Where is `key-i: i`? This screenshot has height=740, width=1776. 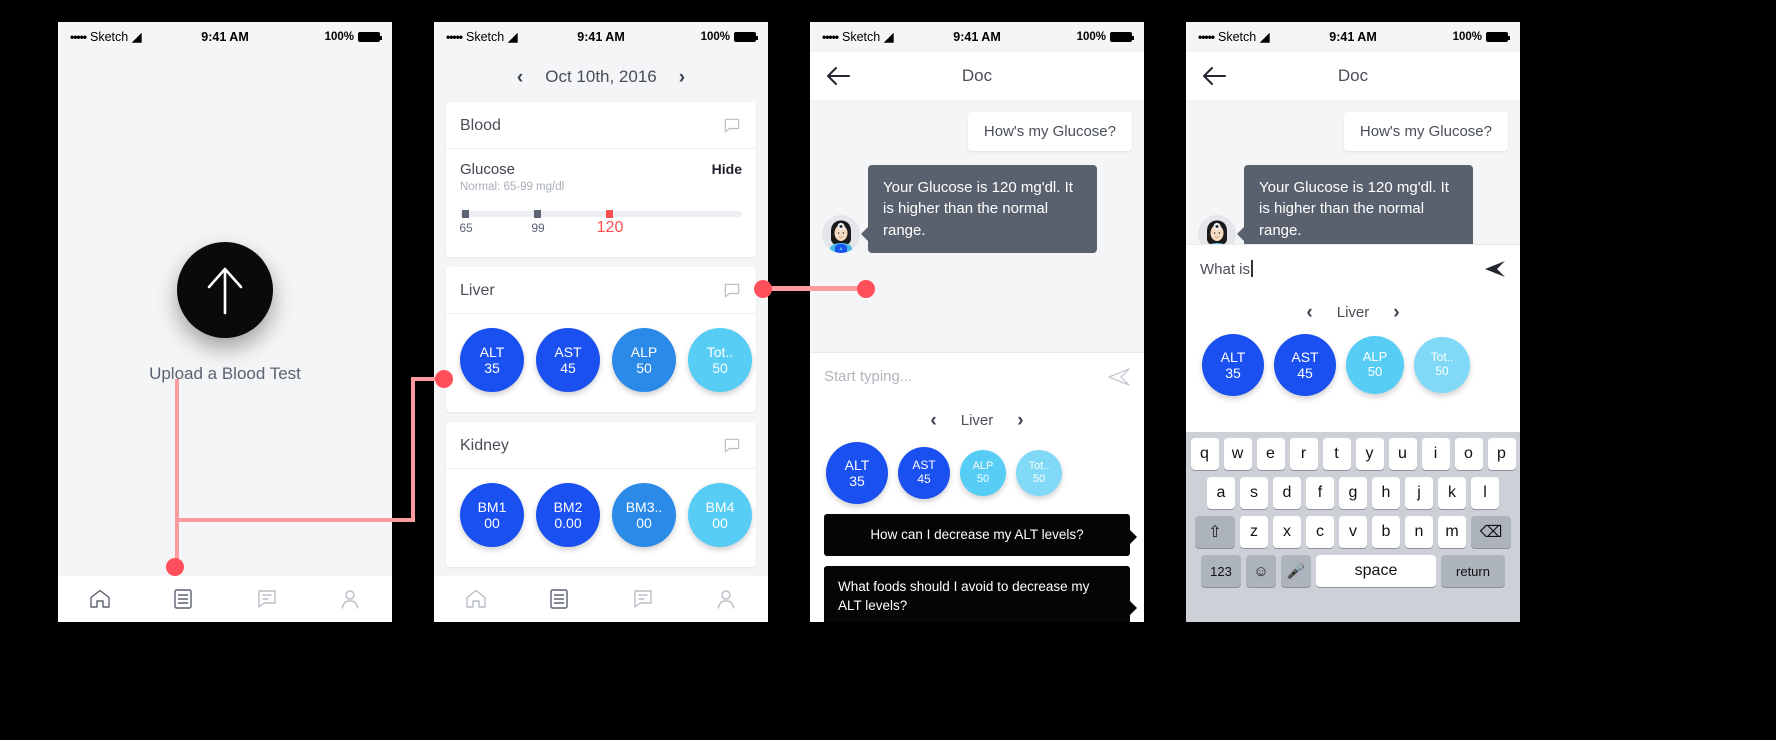
key-i: i is located at coordinates (1435, 454).